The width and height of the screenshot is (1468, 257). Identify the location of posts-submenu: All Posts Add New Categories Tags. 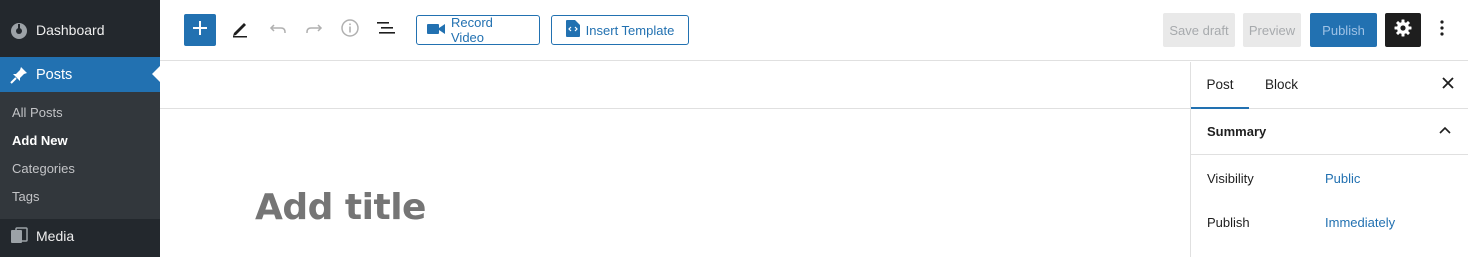
(80, 155).